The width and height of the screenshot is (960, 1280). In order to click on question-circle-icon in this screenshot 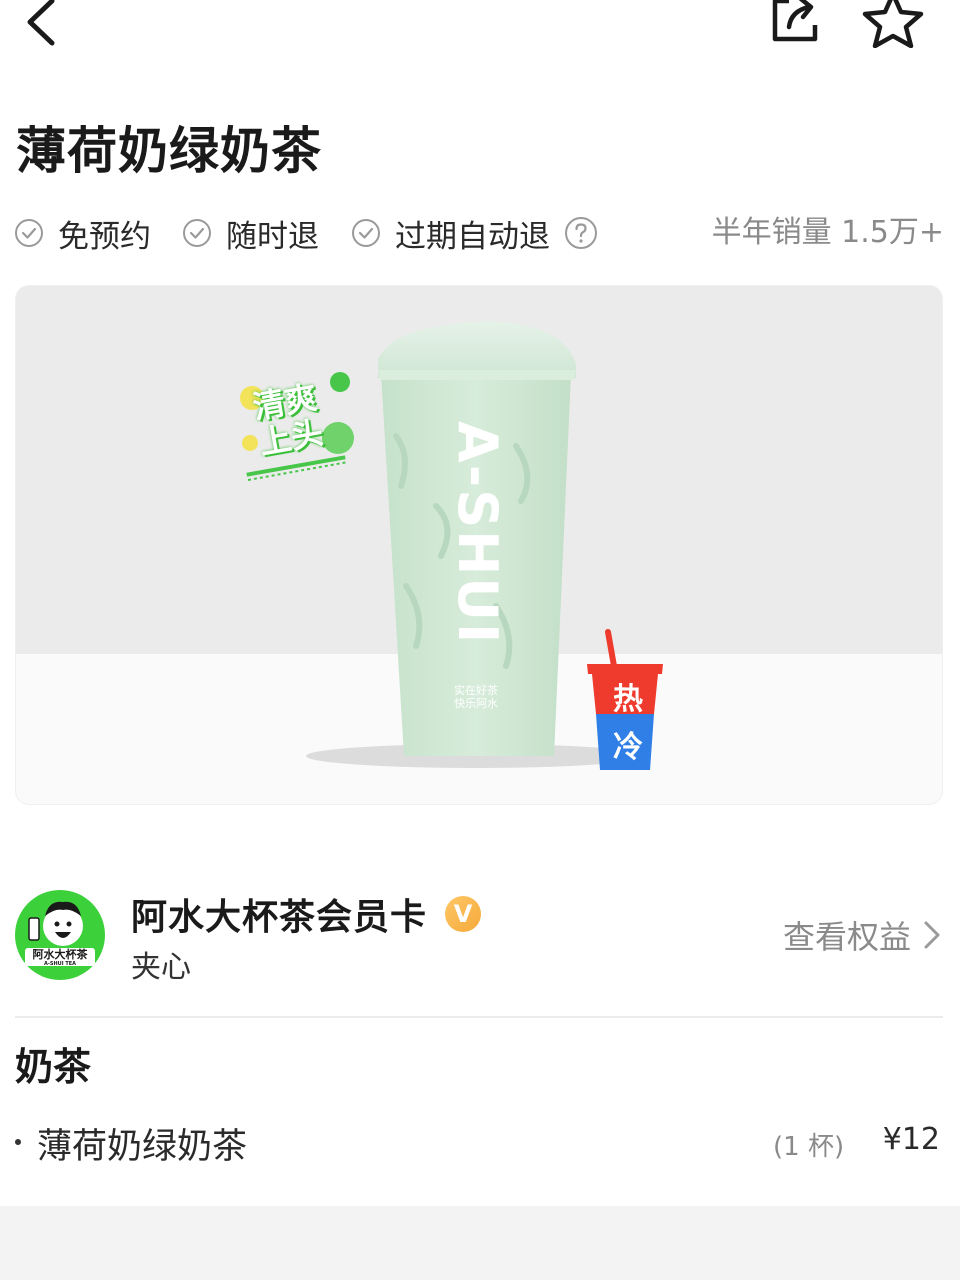, I will do `click(581, 233)`.